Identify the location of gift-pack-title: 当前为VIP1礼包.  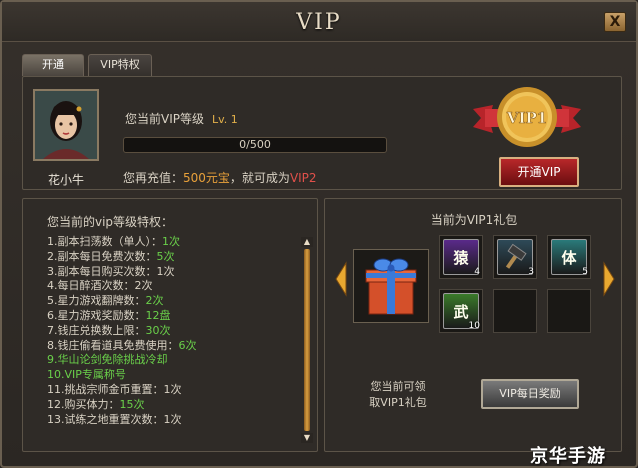
(474, 220).